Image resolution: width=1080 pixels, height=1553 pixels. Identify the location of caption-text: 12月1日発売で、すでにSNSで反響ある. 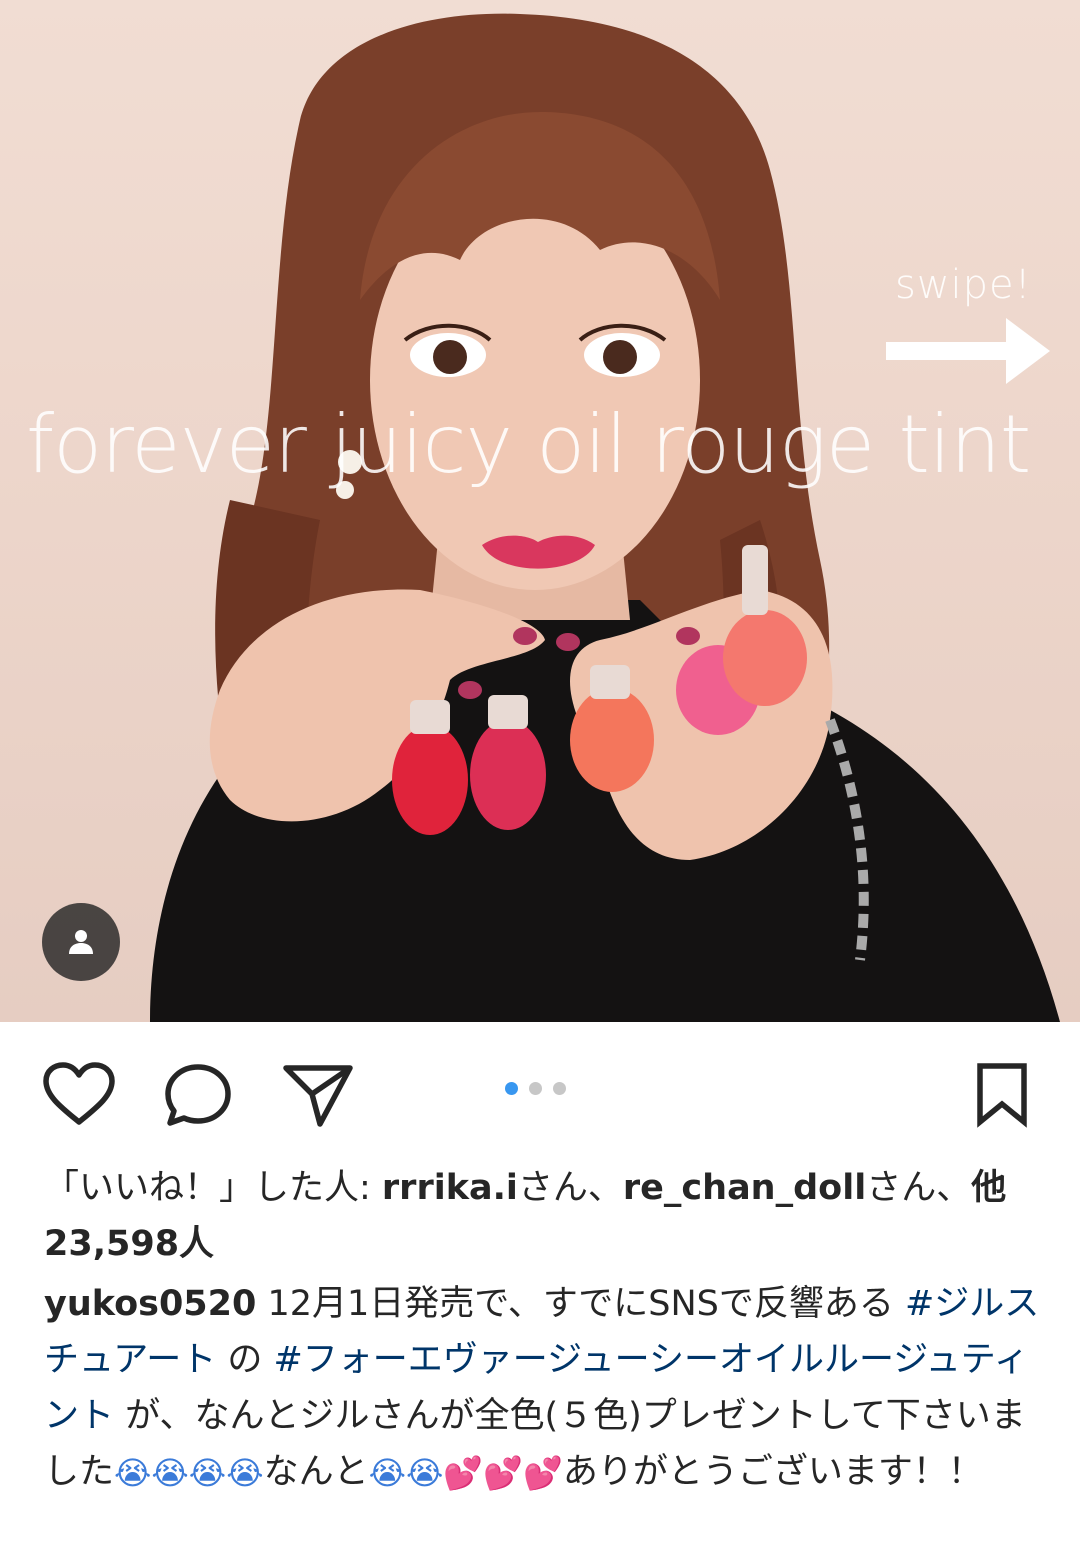
(580, 1304).